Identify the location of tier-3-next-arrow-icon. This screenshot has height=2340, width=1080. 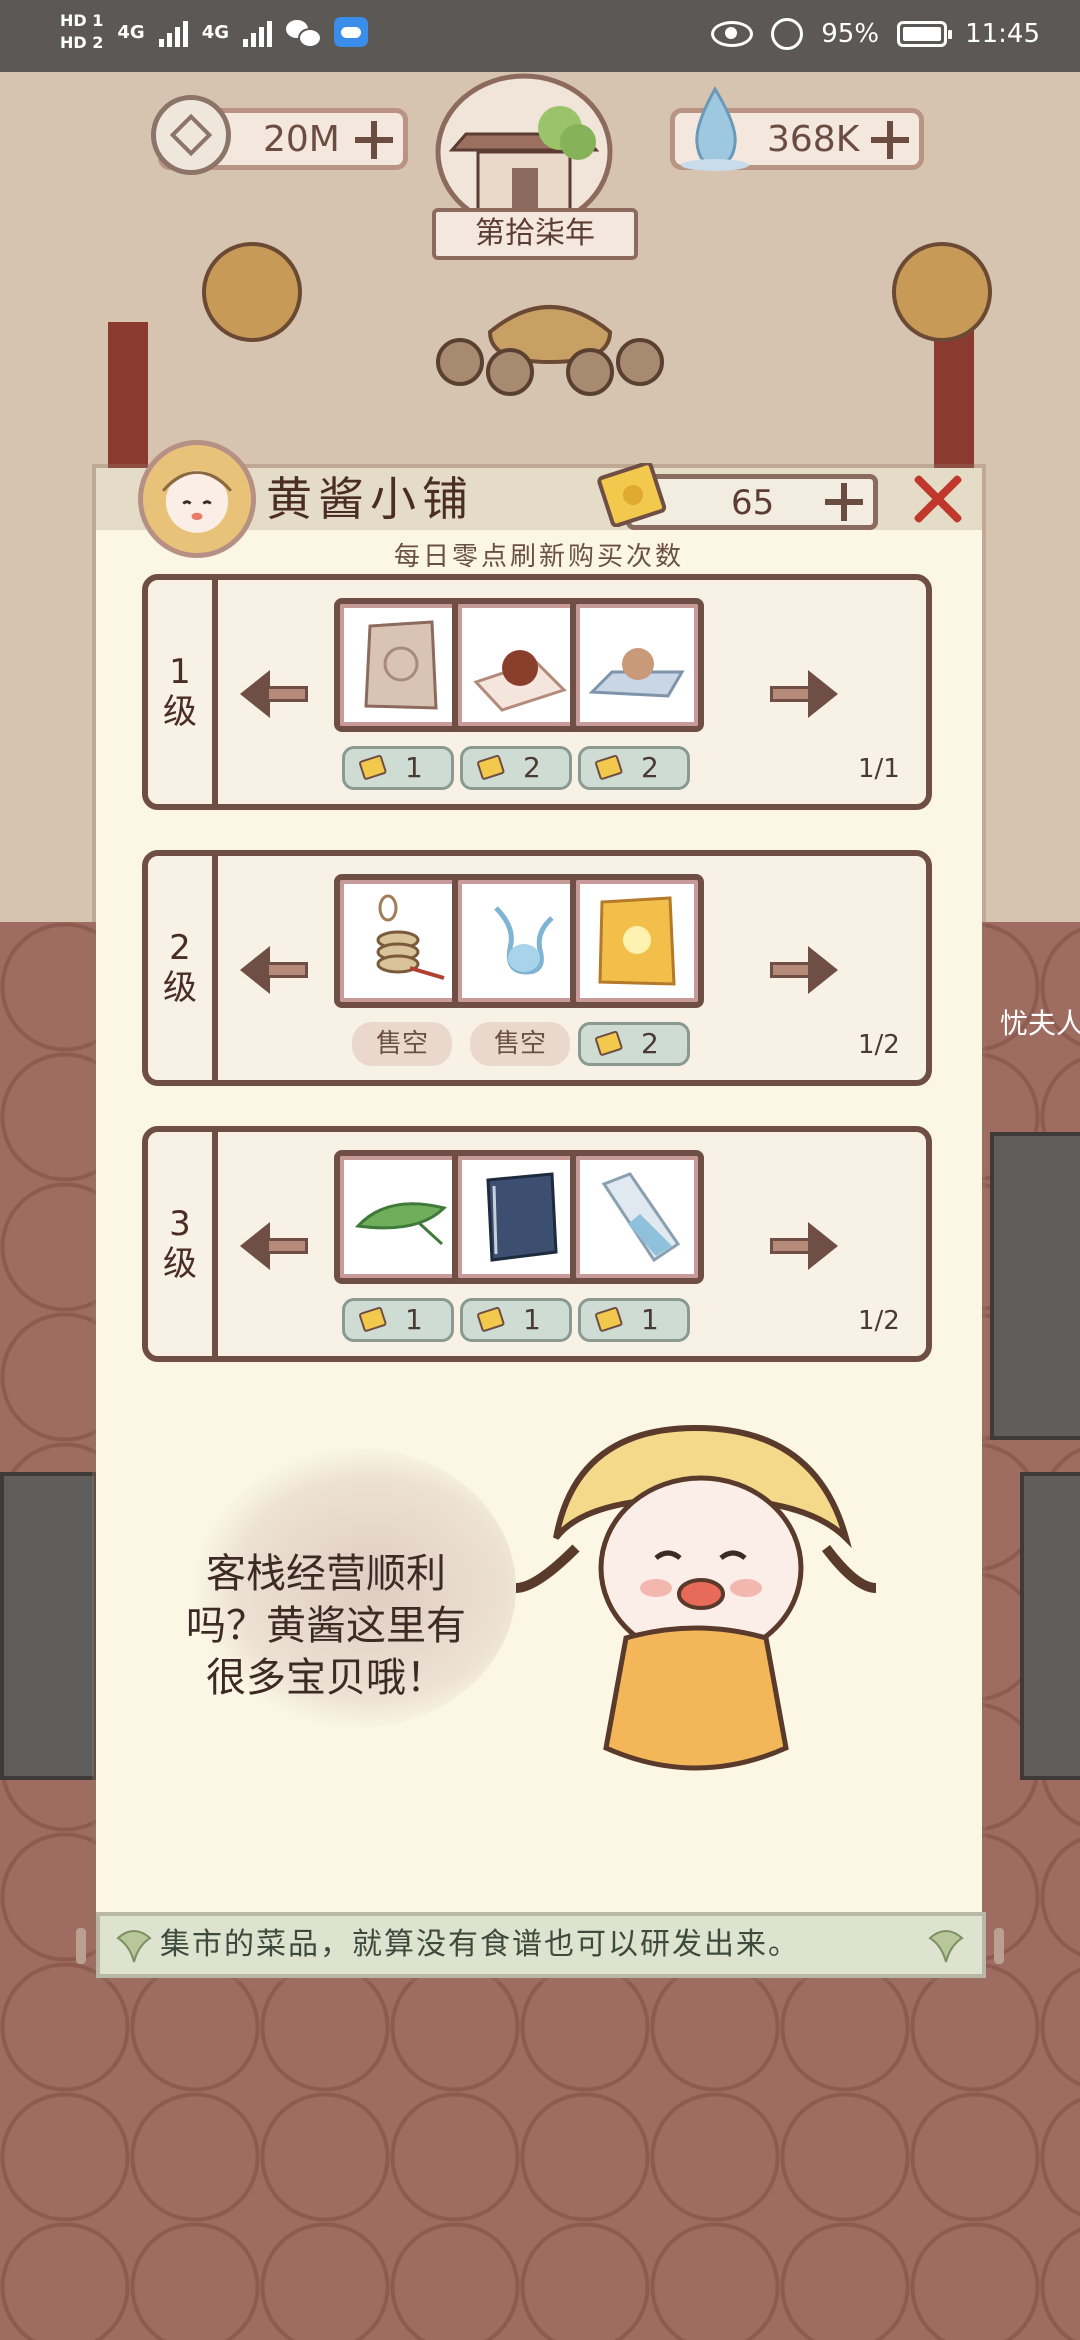
(803, 1246).